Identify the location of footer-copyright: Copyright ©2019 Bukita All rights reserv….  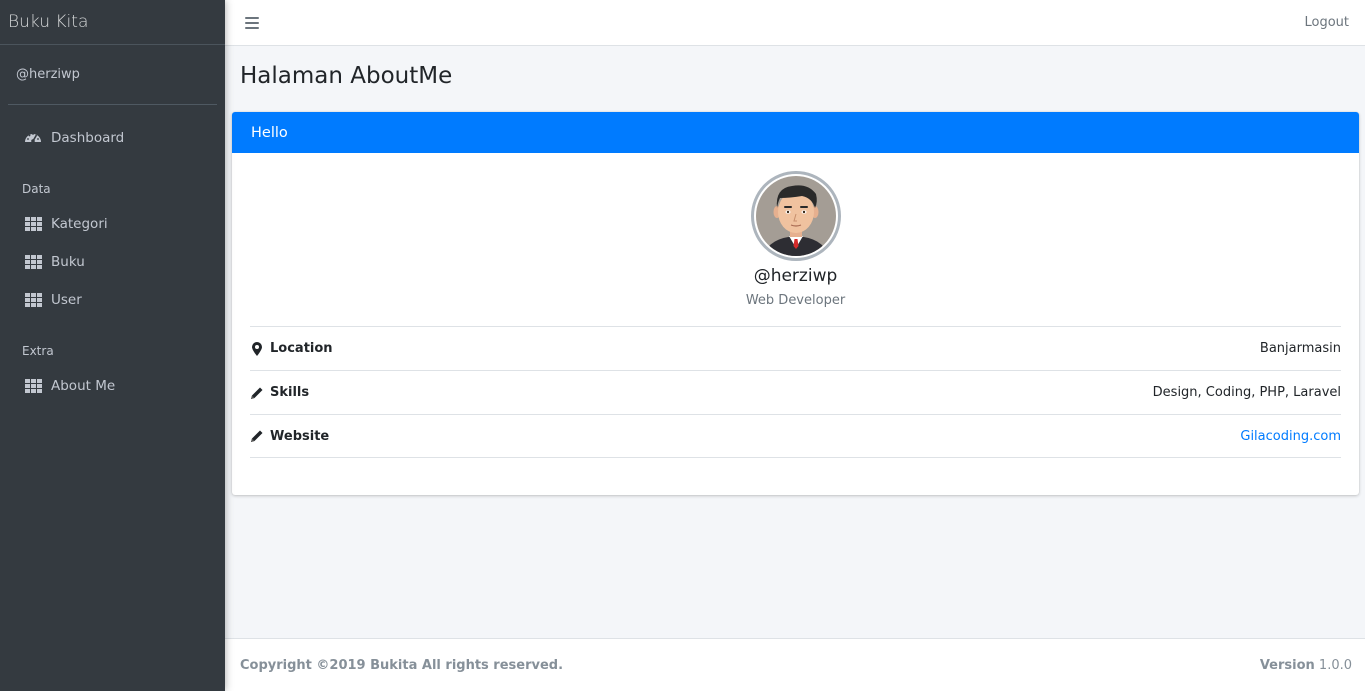
(402, 665).